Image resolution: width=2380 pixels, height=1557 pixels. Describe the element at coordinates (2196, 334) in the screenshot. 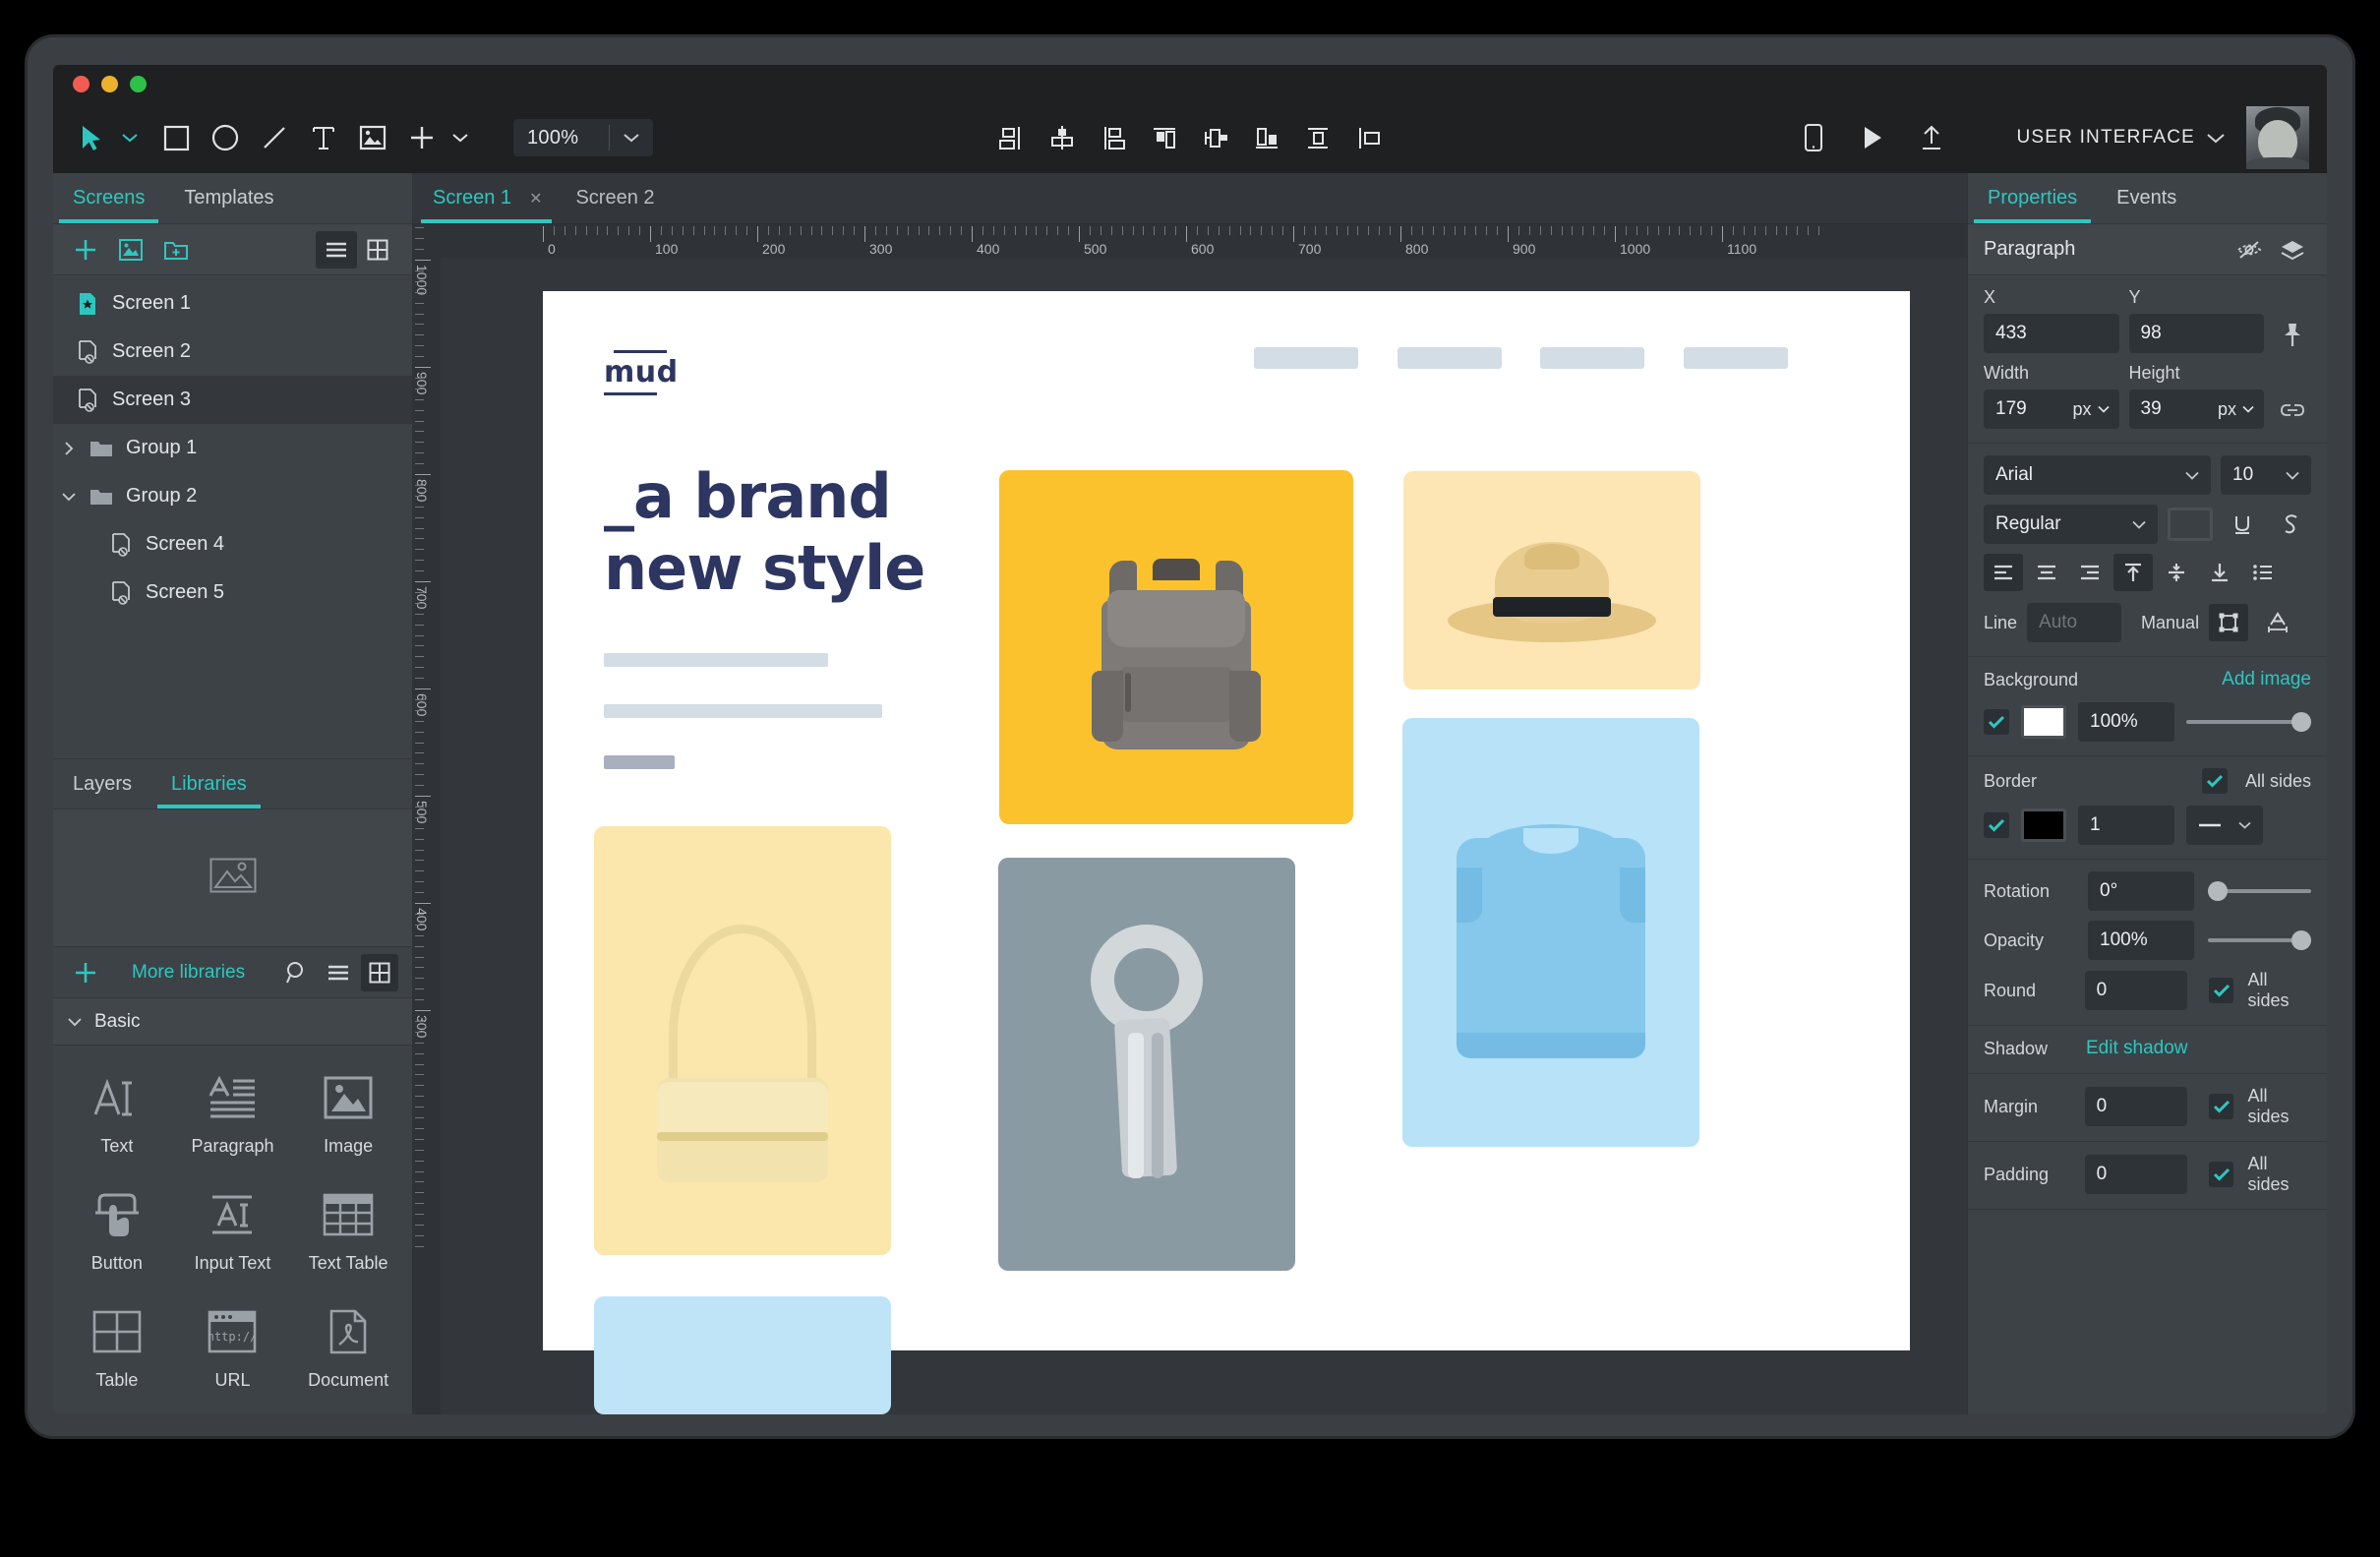

I see `y-field: 98` at that location.